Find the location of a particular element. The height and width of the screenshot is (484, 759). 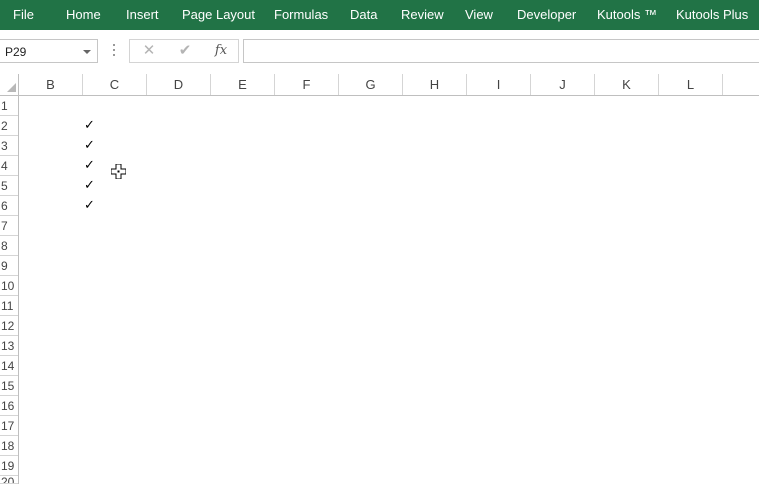

cell-b5: ✓ is located at coordinates (91, 186).